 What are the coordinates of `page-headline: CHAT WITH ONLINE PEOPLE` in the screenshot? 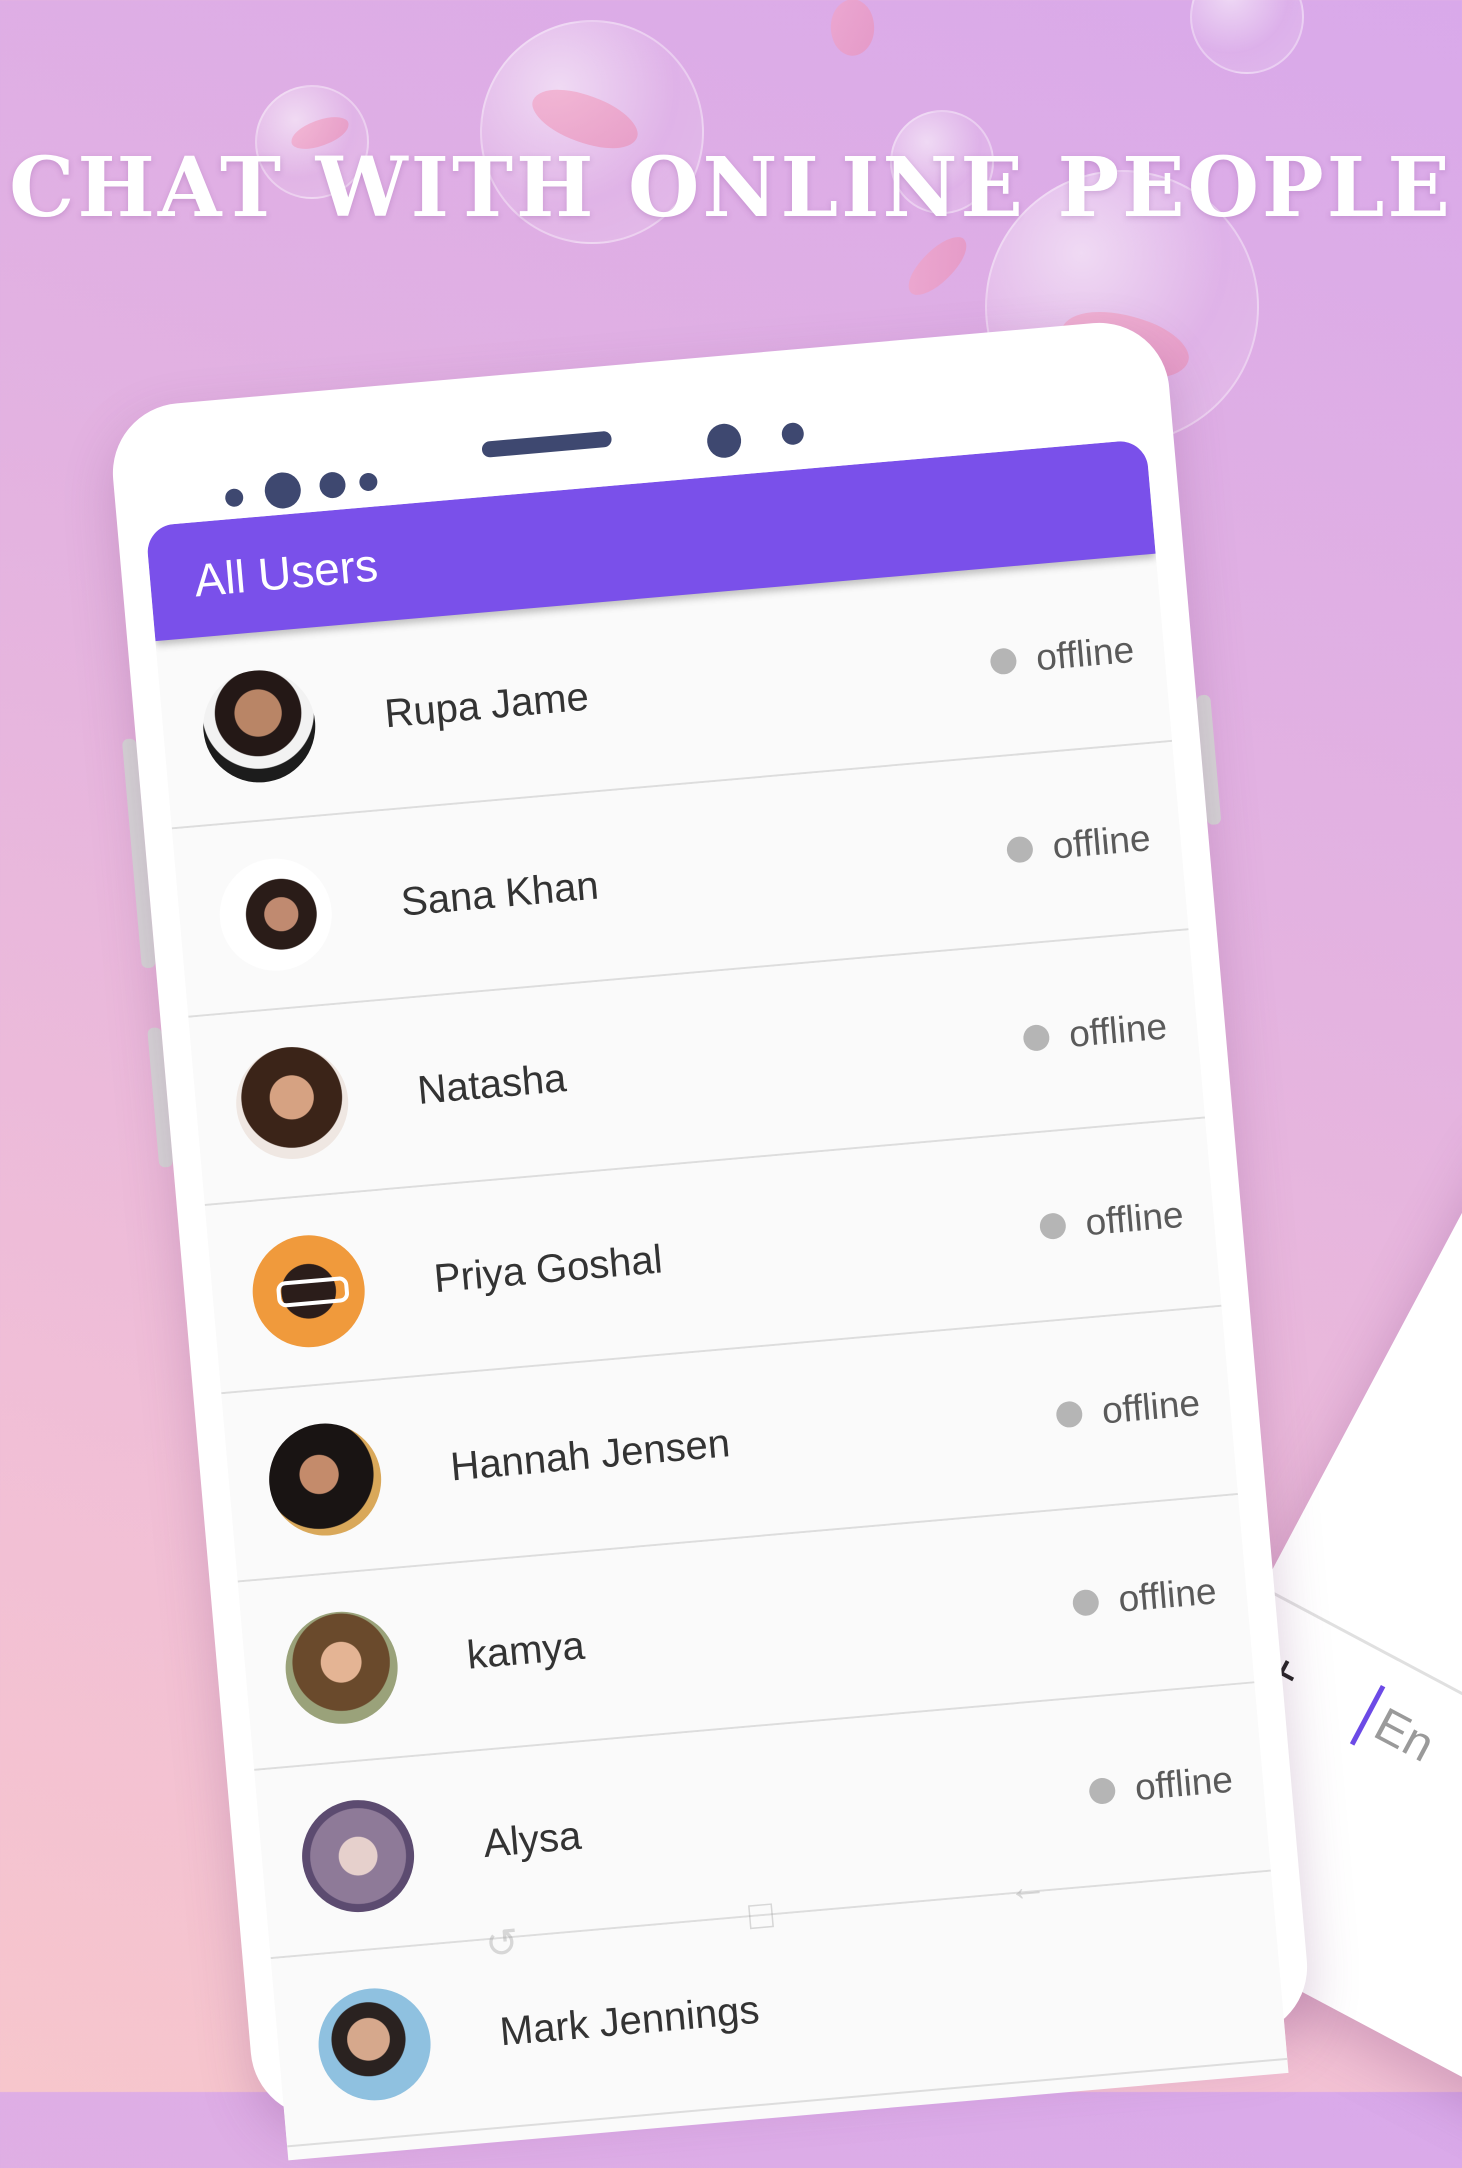 It's located at (731, 188).